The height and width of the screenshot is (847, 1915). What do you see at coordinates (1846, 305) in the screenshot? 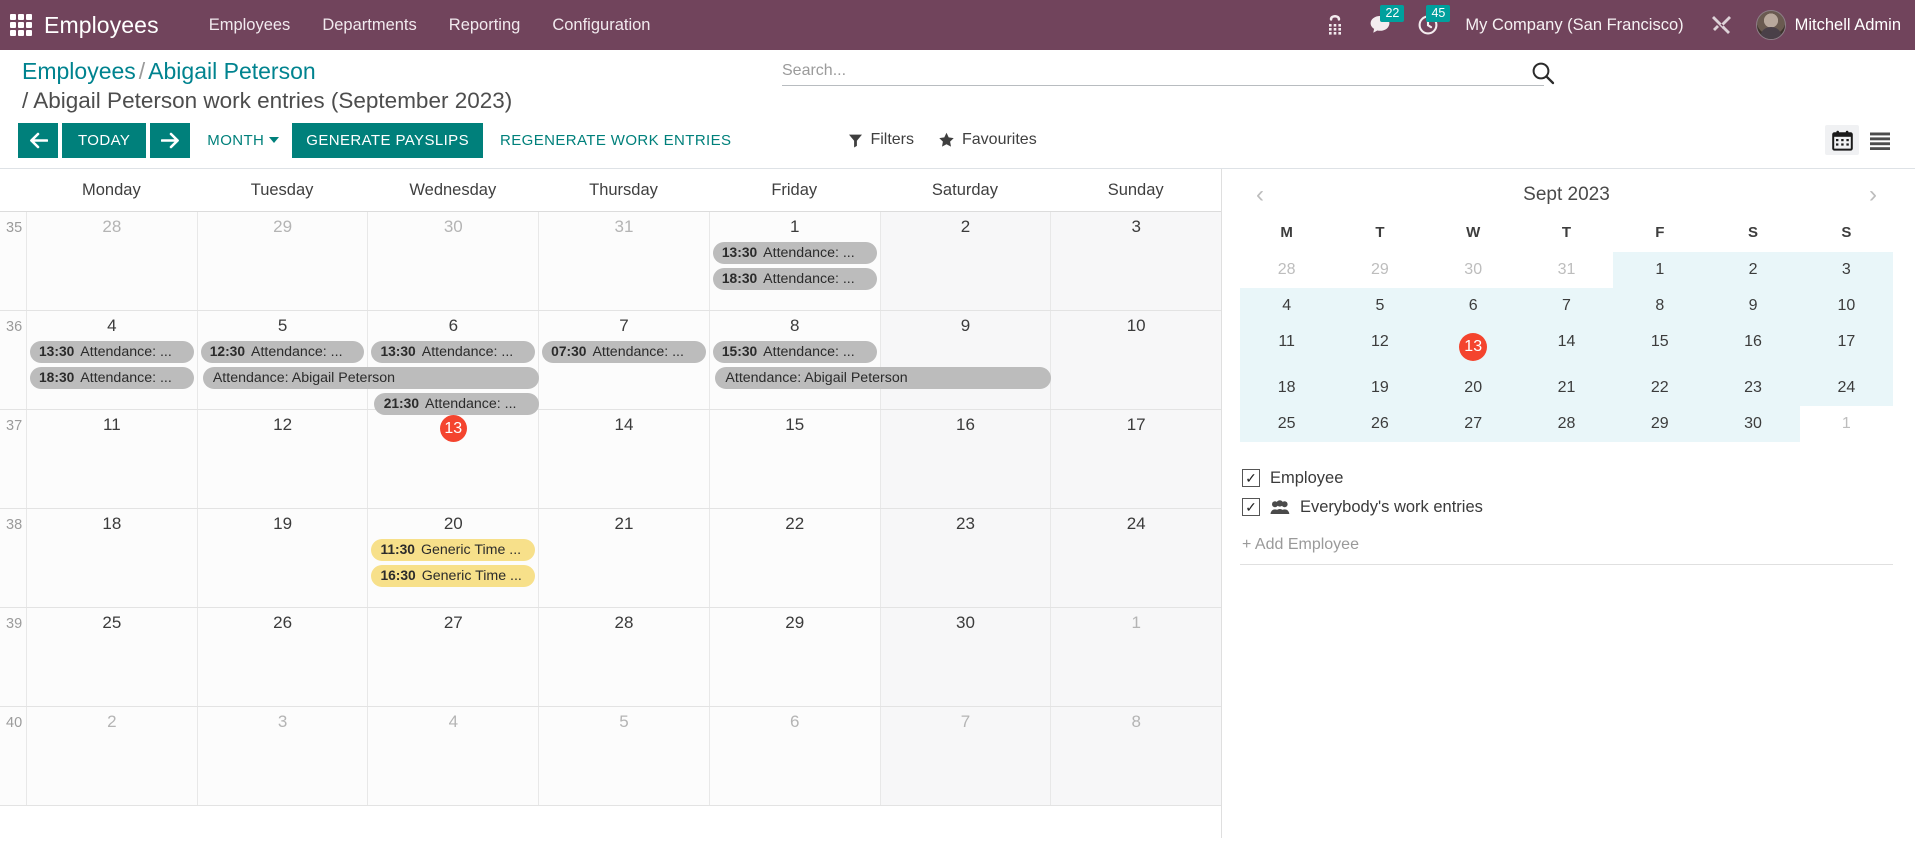
I see `mini-calendar-day: 10` at bounding box center [1846, 305].